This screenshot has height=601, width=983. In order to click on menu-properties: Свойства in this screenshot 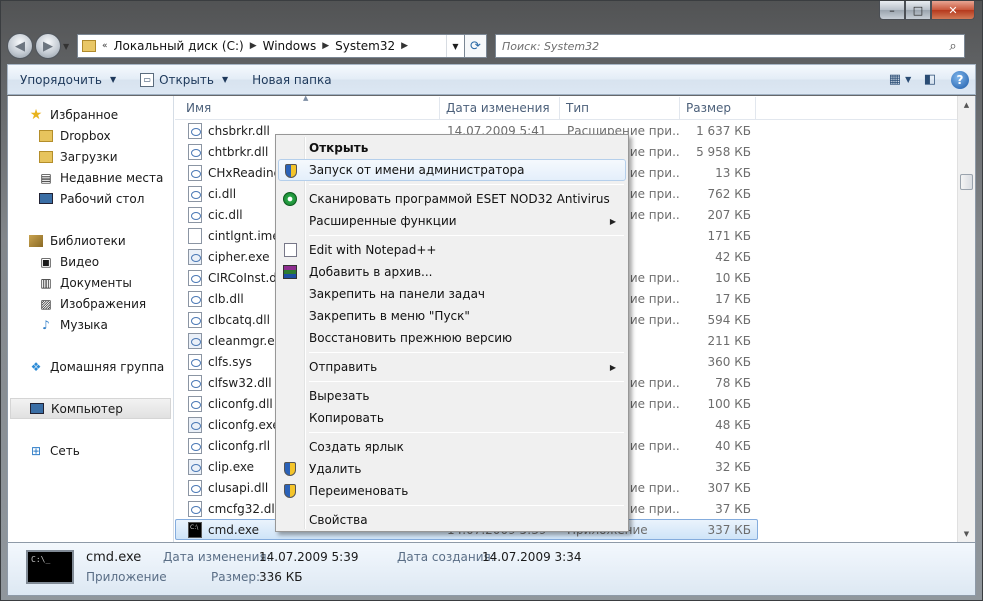, I will do `click(452, 520)`.